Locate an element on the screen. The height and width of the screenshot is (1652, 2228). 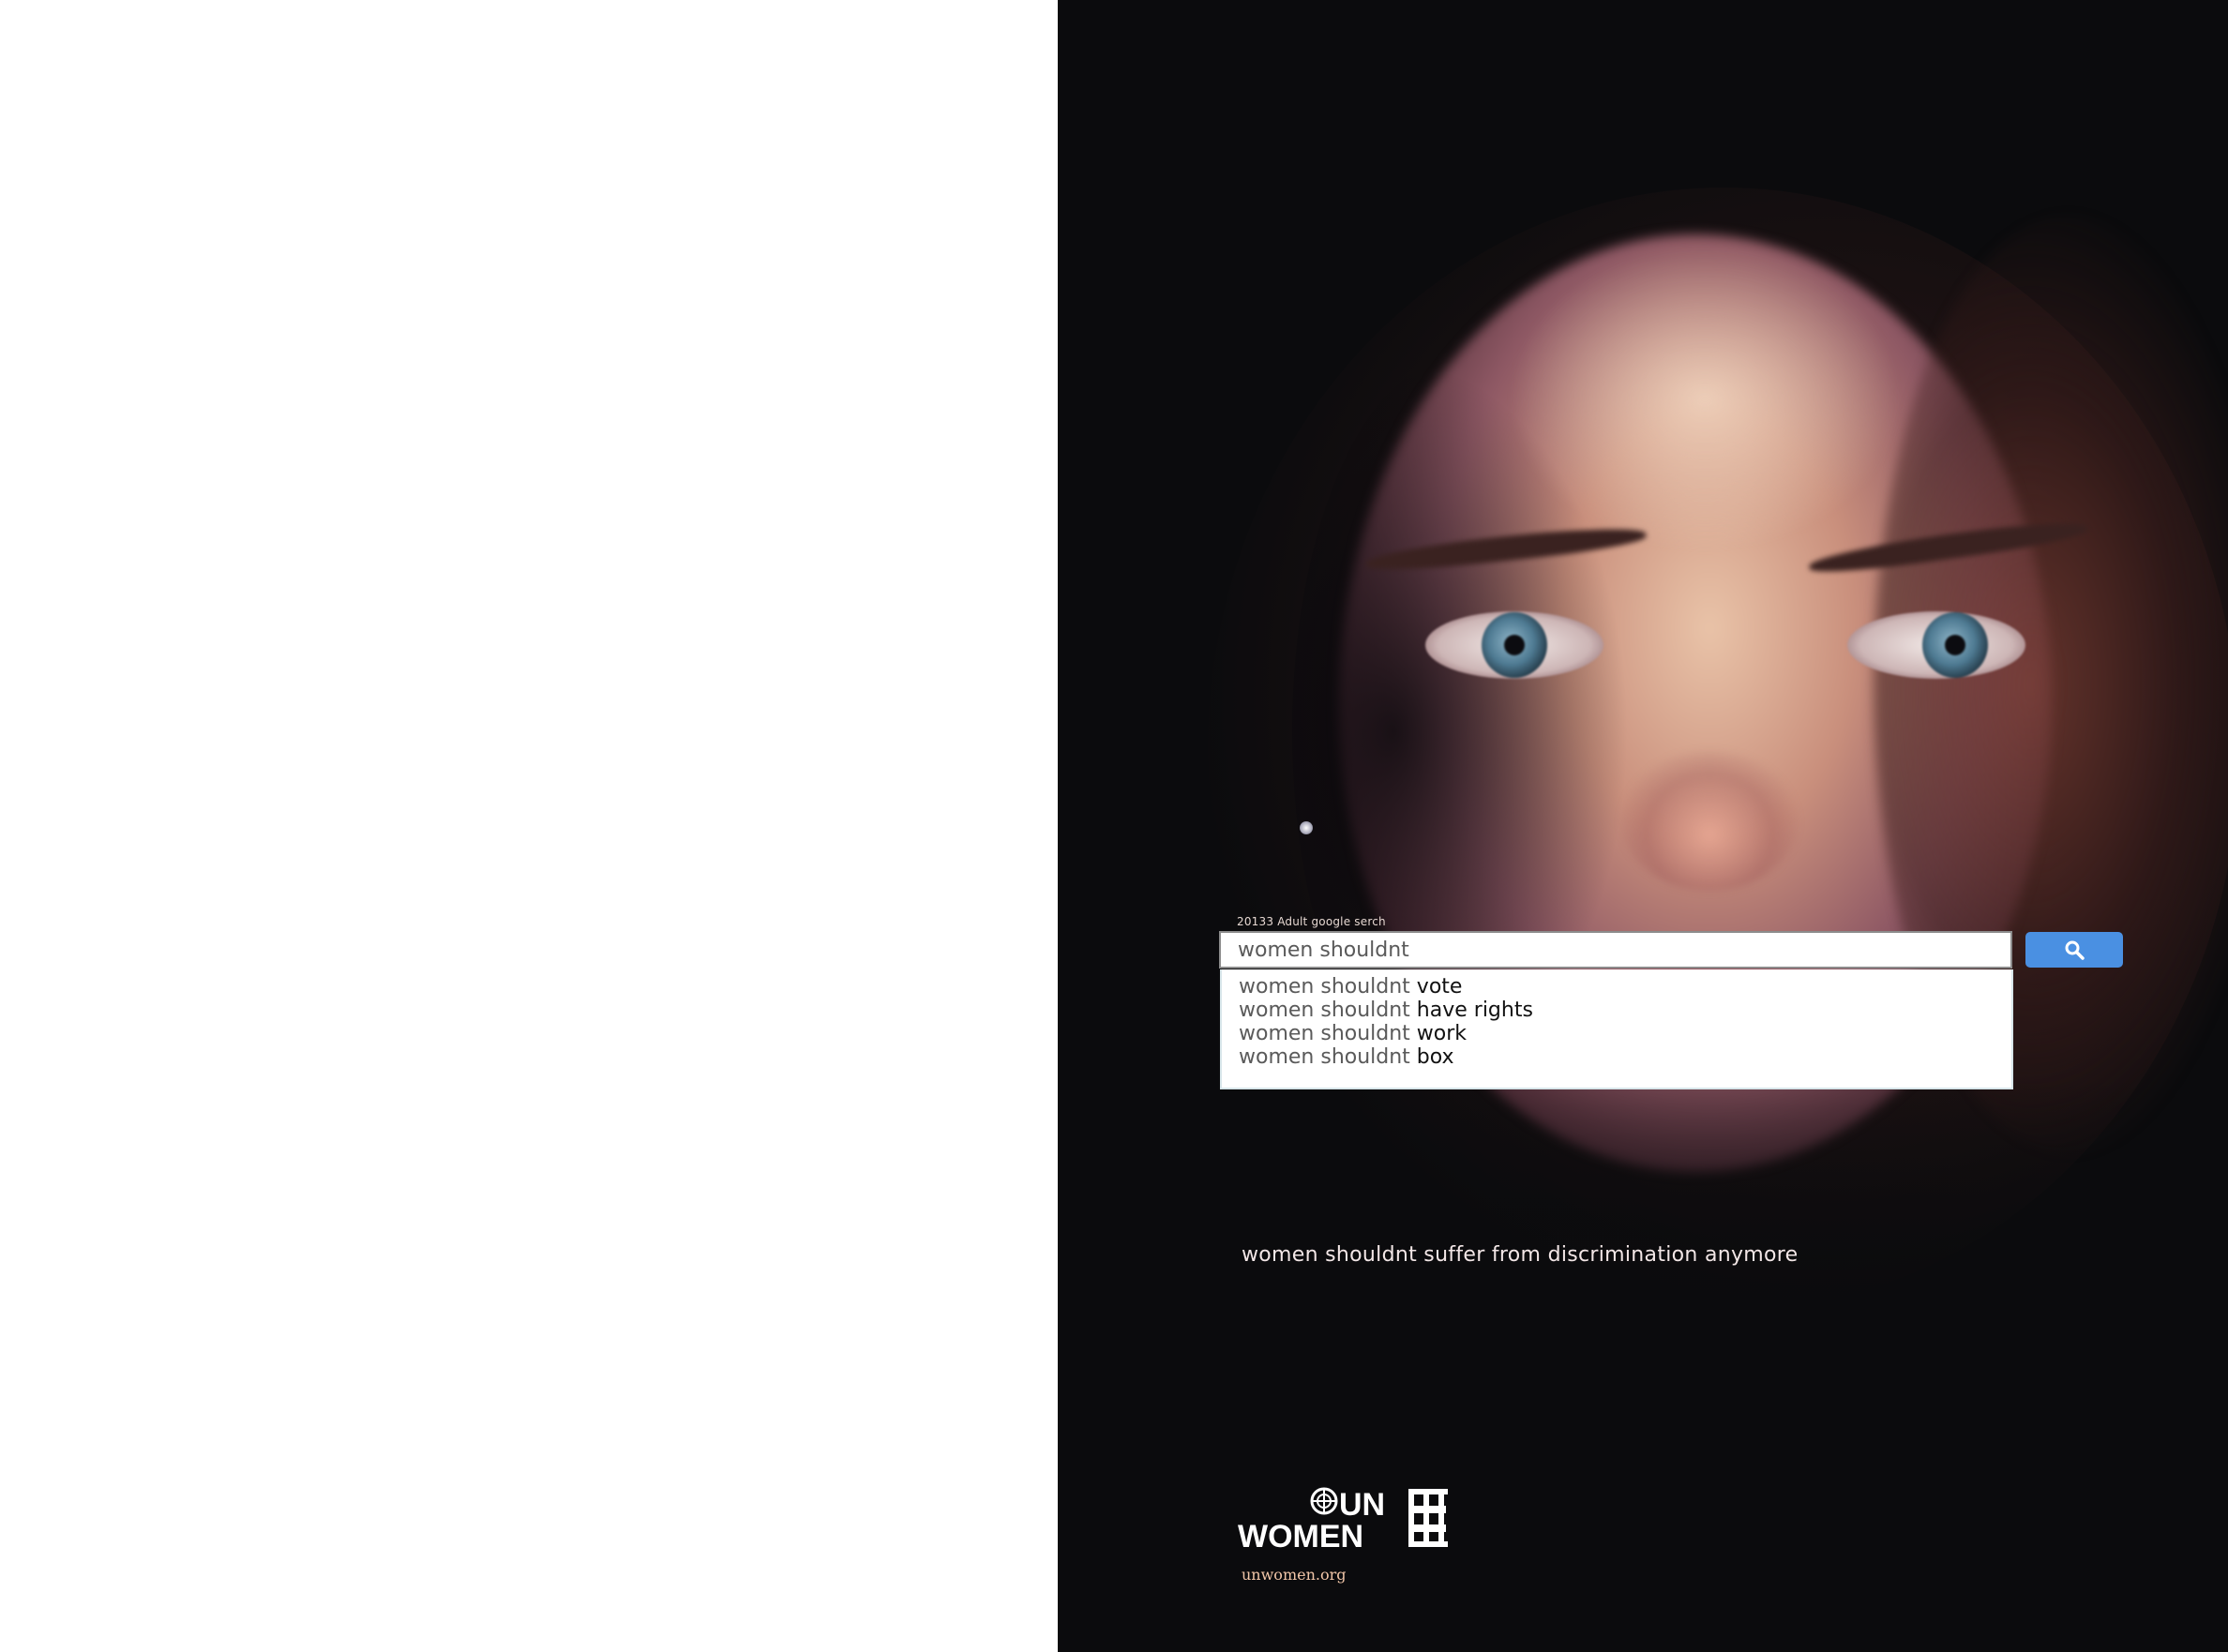
left-pupil is located at coordinates (1515, 645).